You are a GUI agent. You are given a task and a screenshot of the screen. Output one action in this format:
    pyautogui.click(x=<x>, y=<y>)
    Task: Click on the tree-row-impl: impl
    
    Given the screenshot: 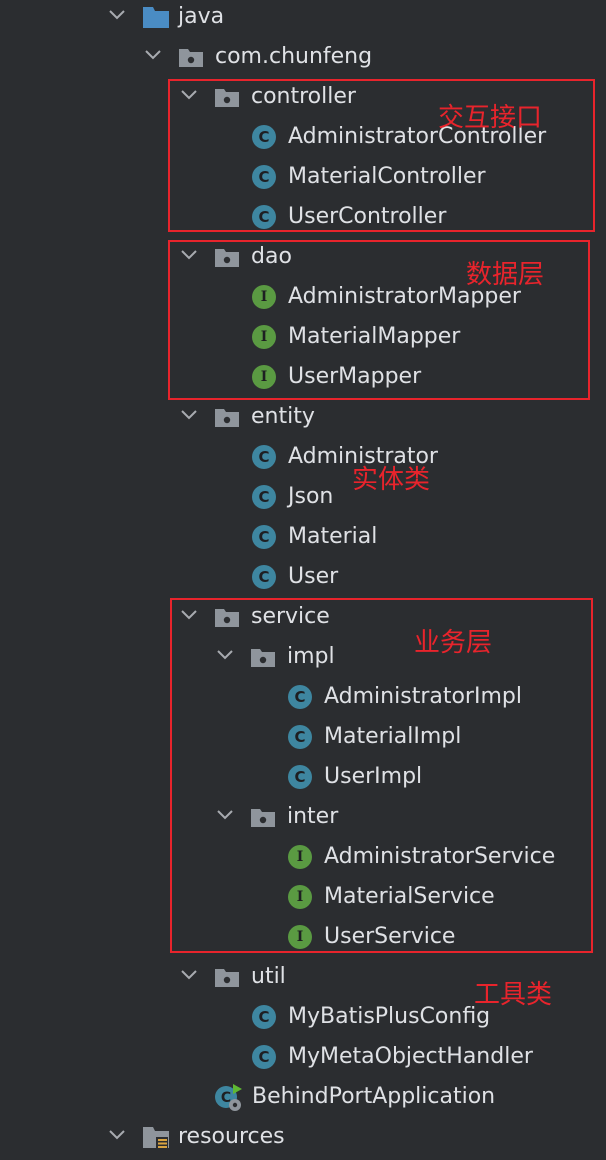 What is the action you would take?
    pyautogui.click(x=303, y=660)
    